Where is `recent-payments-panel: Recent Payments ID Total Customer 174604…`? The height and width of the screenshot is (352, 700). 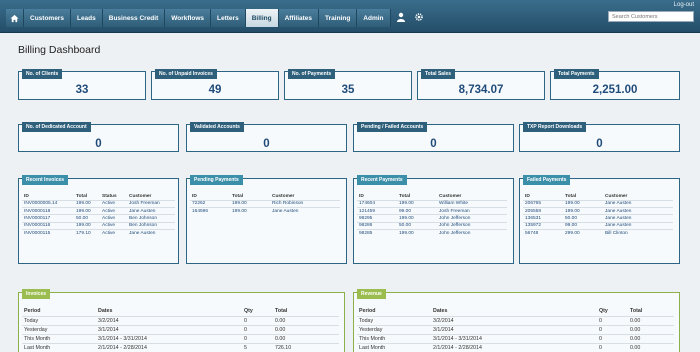
recent-payments-panel: Recent Payments ID Total Customer 174604… is located at coordinates (433, 219).